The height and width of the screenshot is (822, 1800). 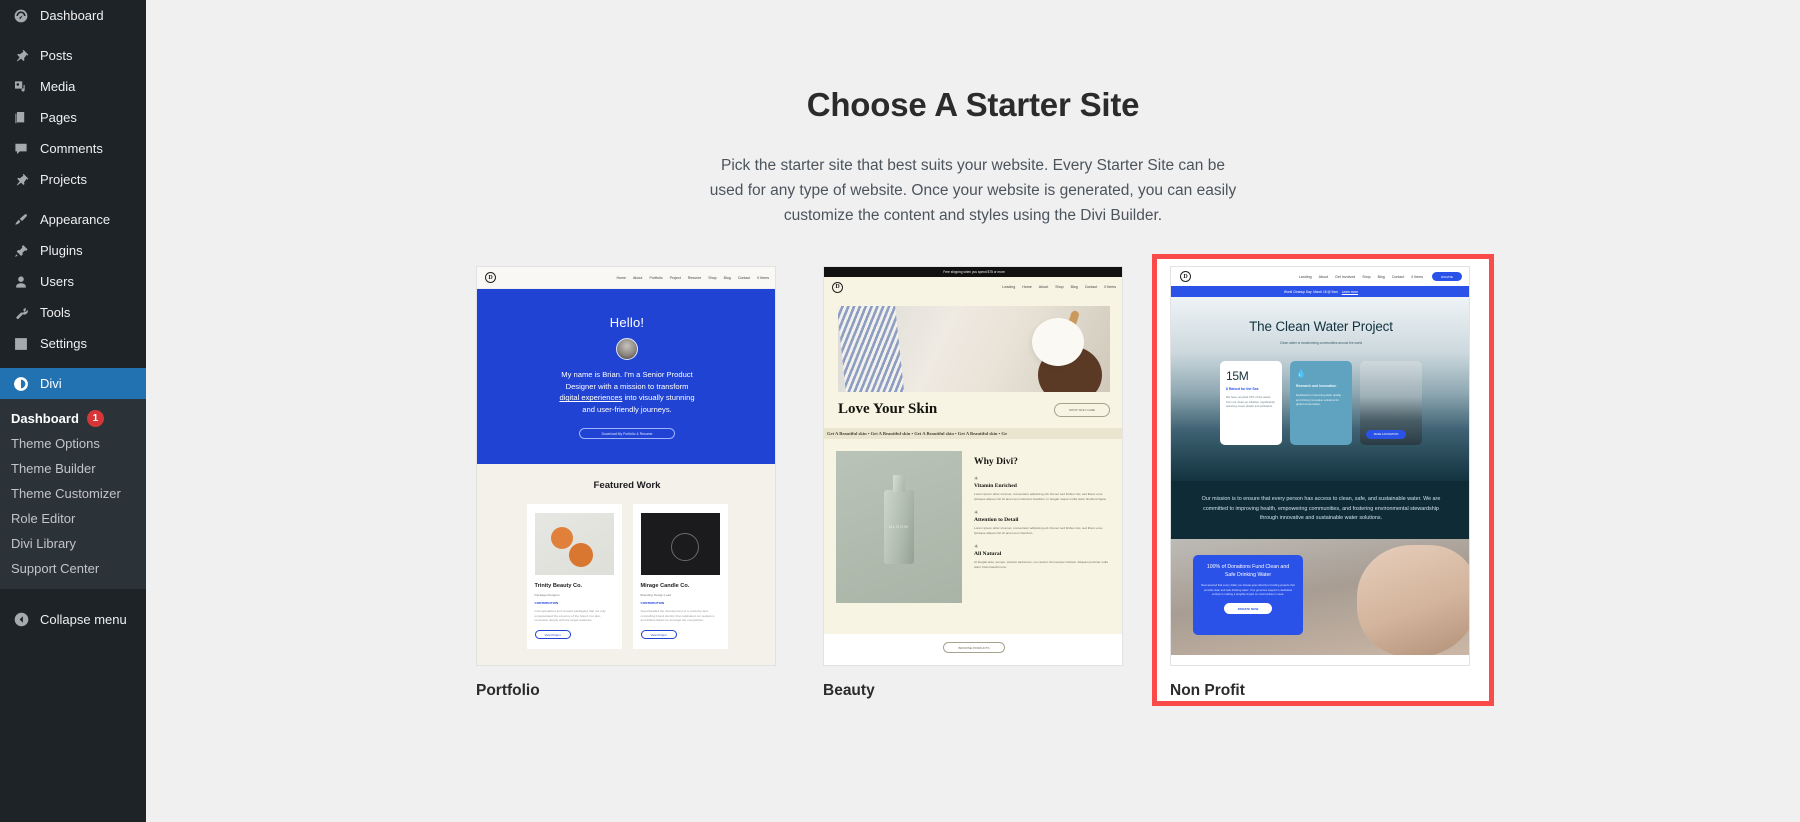 I want to click on submenu-item-theme-builder: Theme Builder, so click(x=73, y=468).